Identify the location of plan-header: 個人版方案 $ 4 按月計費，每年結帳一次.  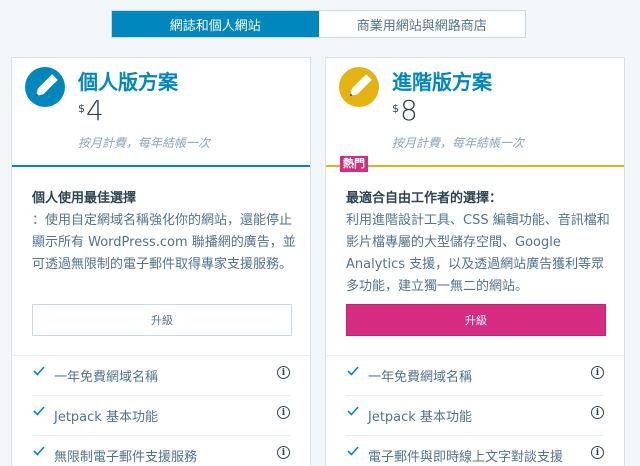
(161, 112).